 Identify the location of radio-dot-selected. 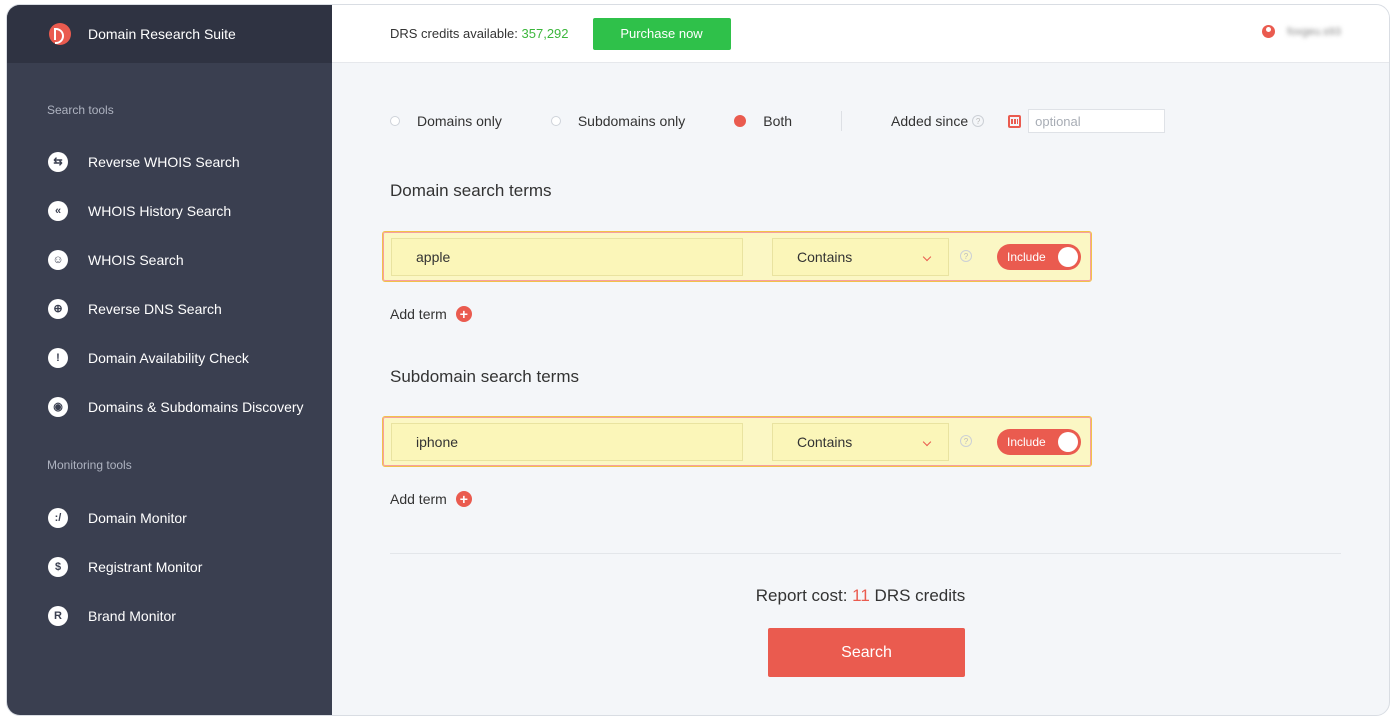
(740, 121).